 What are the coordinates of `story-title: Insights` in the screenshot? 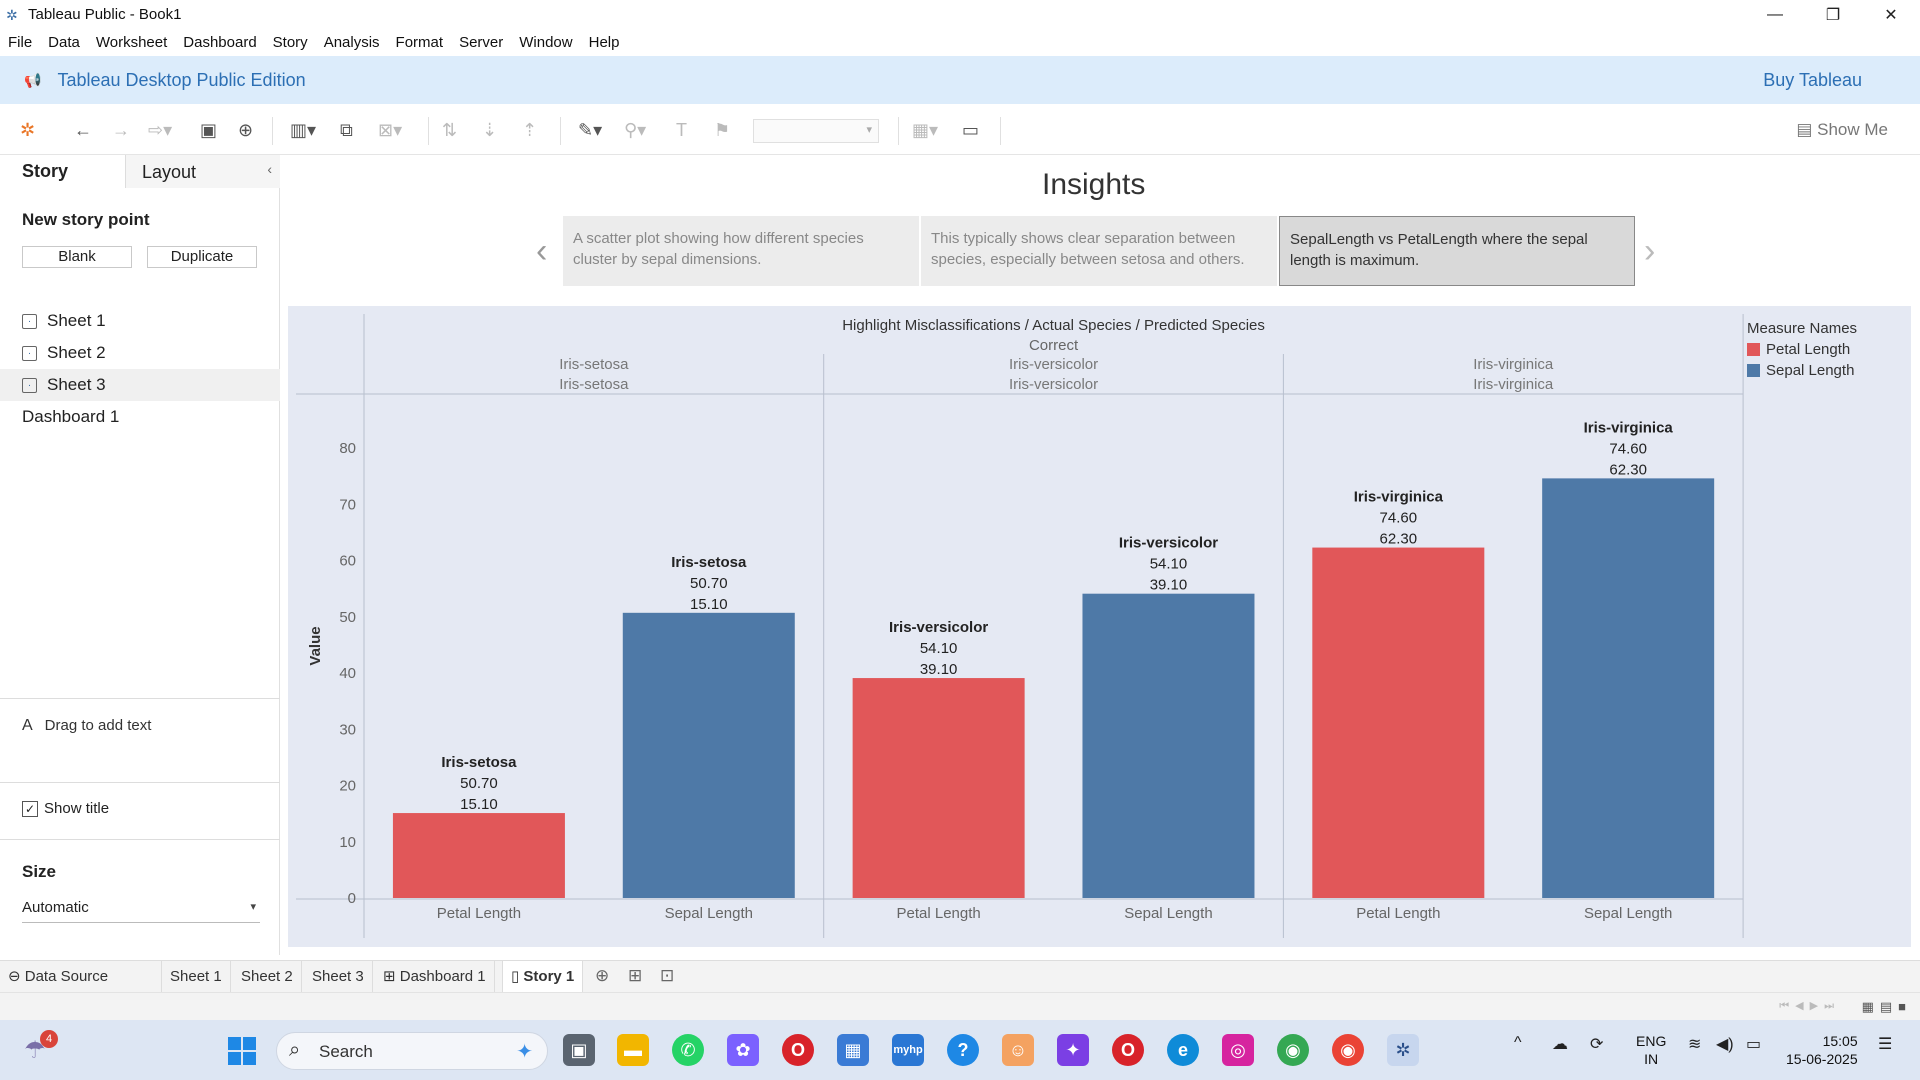 It's located at (1094, 184).